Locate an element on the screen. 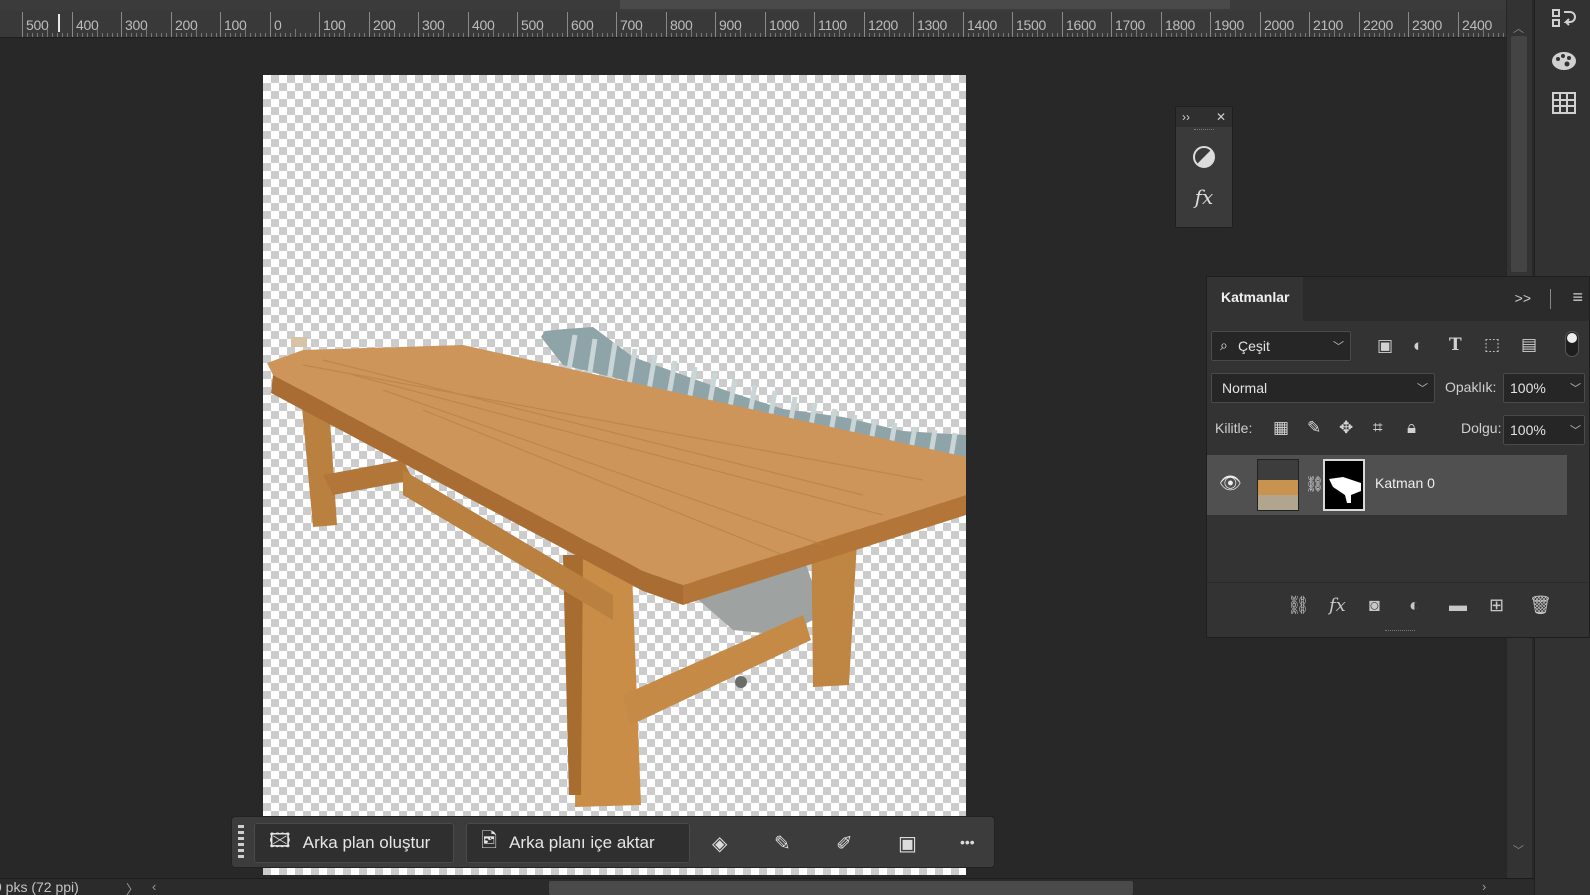  generate-background-label: Arka plan oluştur is located at coordinates (366, 842).